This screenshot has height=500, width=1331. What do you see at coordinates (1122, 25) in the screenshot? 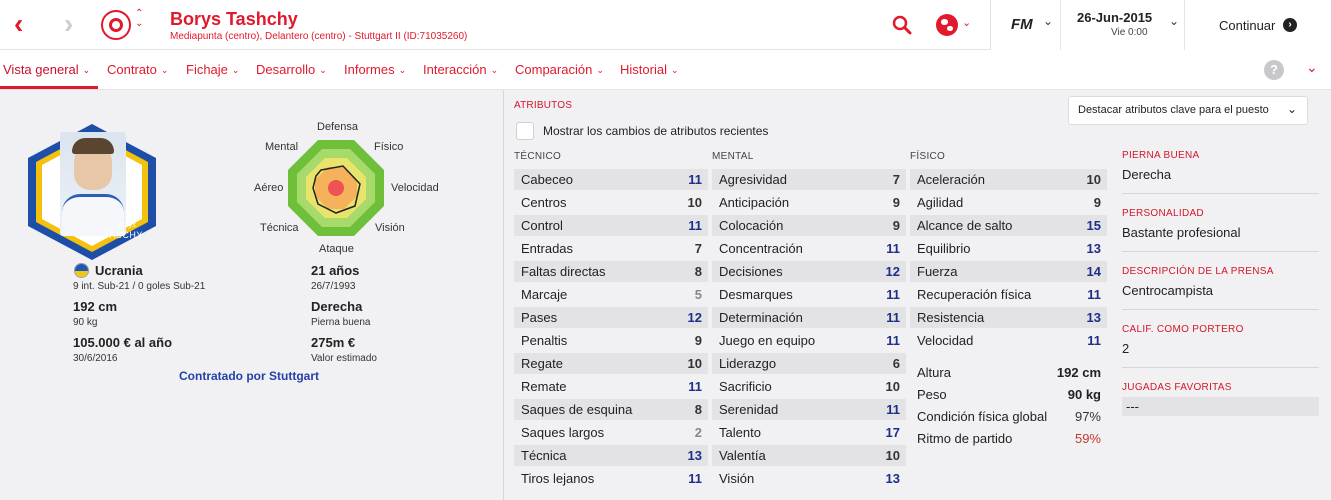
I see `date-panel: 26-Jun-2015 Vie 0:00 ⌄` at bounding box center [1122, 25].